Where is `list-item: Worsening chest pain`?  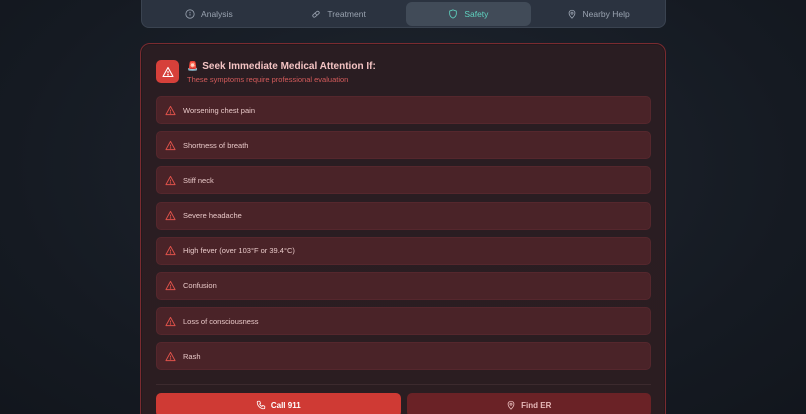
list-item: Worsening chest pain is located at coordinates (403, 110).